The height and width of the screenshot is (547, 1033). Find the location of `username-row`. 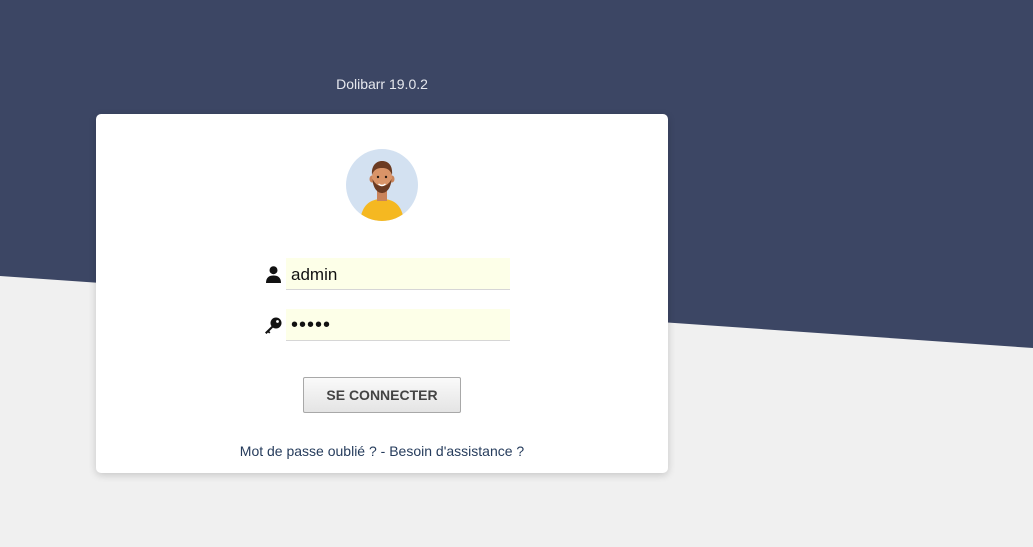

username-row is located at coordinates (385, 274).